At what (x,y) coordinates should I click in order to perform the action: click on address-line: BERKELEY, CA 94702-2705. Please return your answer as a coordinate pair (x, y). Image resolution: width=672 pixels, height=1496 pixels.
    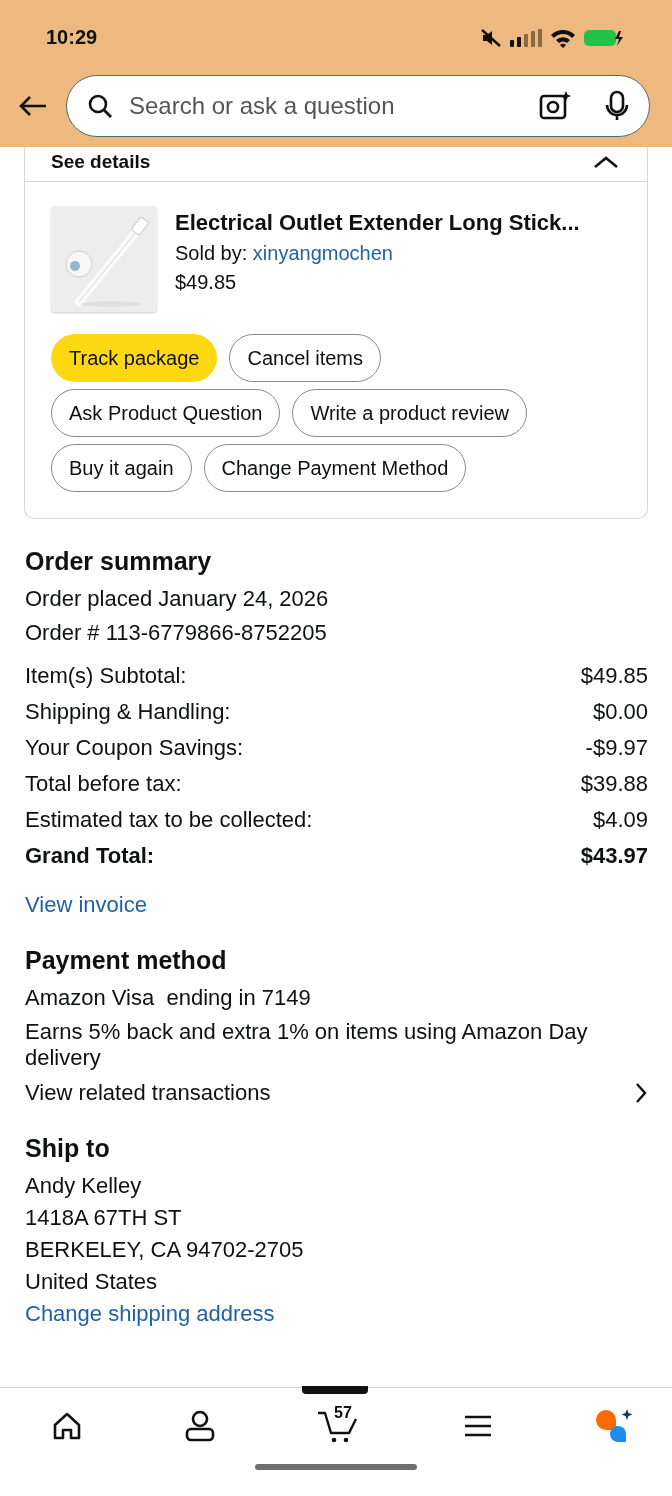
    Looking at the image, I should click on (165, 1249).